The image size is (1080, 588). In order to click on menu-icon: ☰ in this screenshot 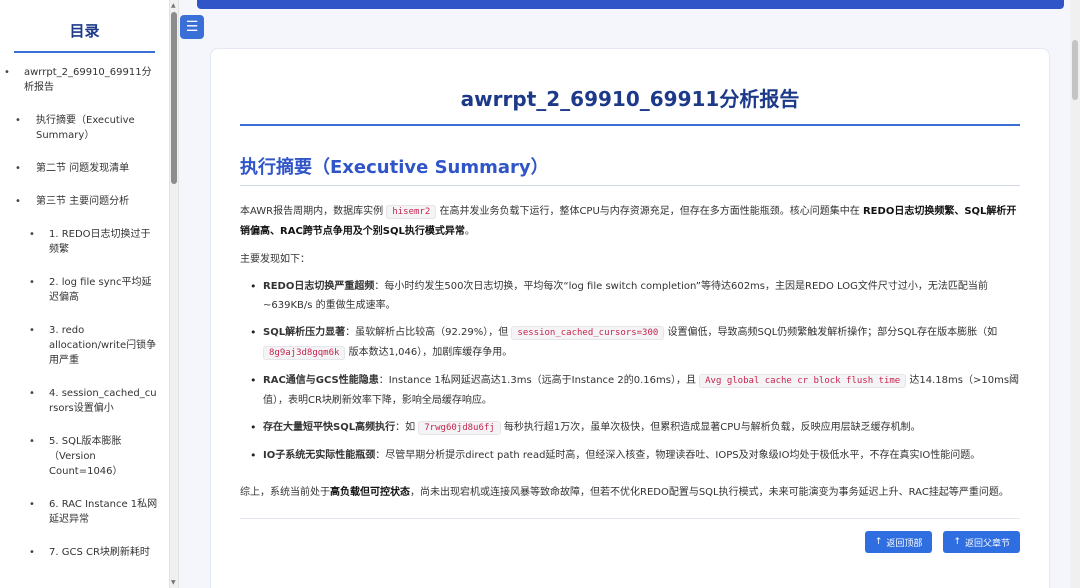, I will do `click(192, 27)`.